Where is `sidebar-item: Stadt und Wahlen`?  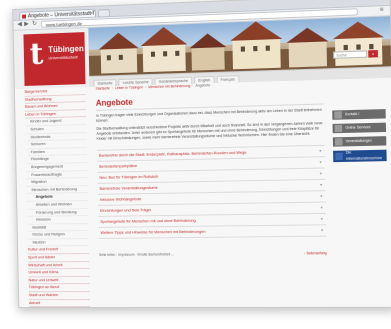 sidebar-item: Stadt und Wahlen is located at coordinates (59, 296).